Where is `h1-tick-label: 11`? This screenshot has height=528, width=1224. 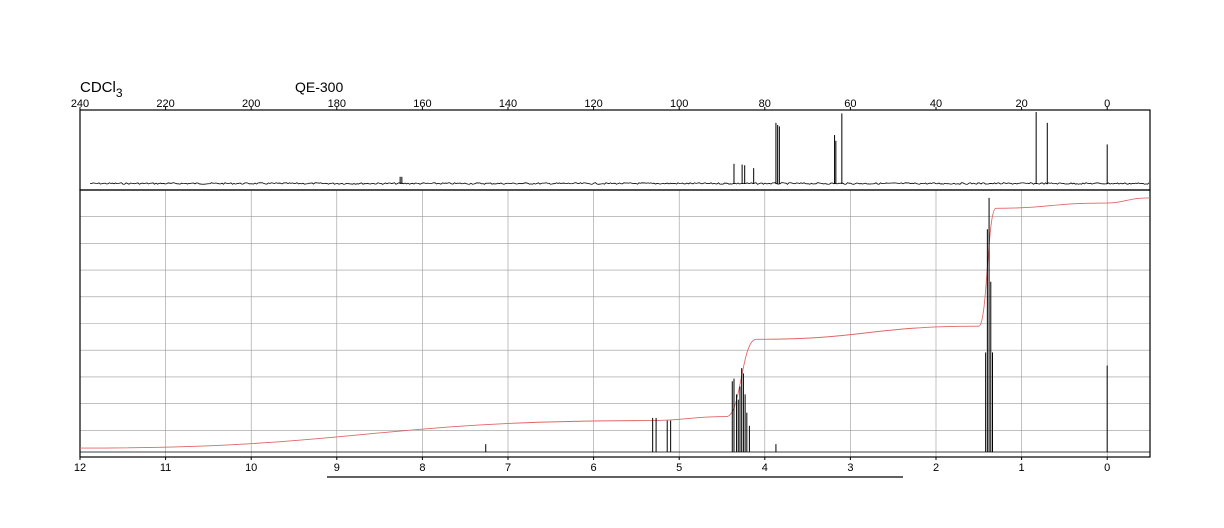 h1-tick-label: 11 is located at coordinates (165, 468).